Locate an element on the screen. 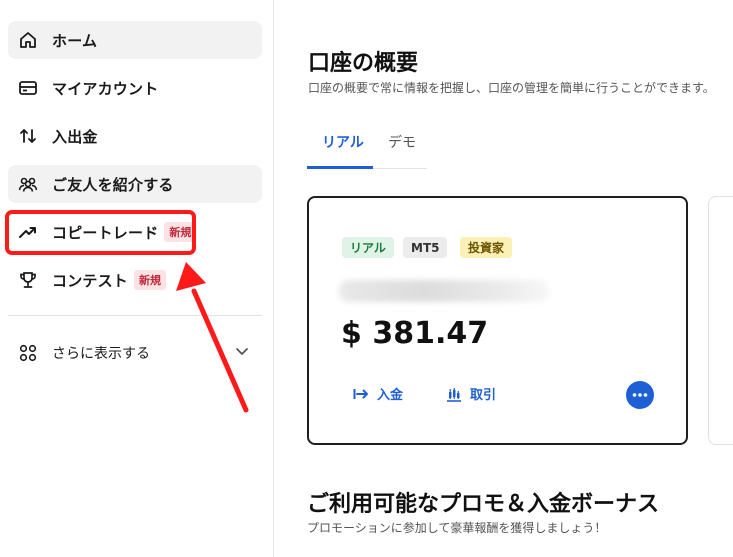 This screenshot has width=733, height=557. sidebar-show-more: さらに表示する is located at coordinates (135, 353).